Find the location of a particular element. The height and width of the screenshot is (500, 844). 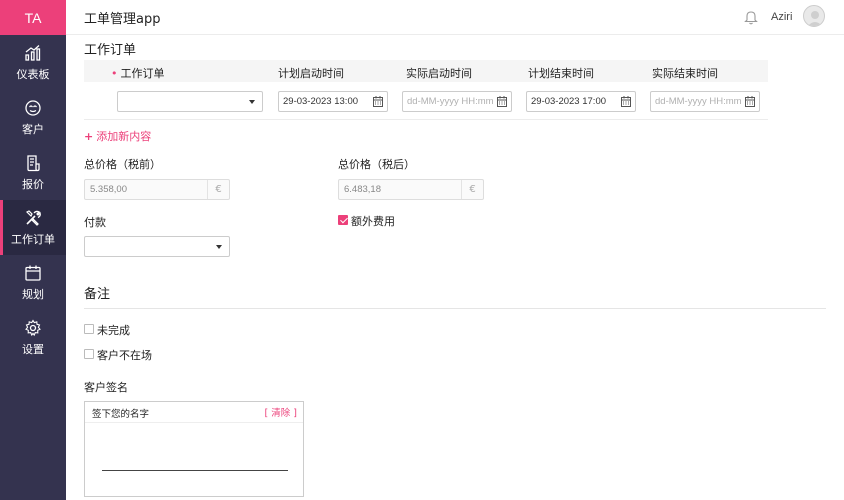

planned-end-input: 29-03-2023 17:00 is located at coordinates (581, 101).